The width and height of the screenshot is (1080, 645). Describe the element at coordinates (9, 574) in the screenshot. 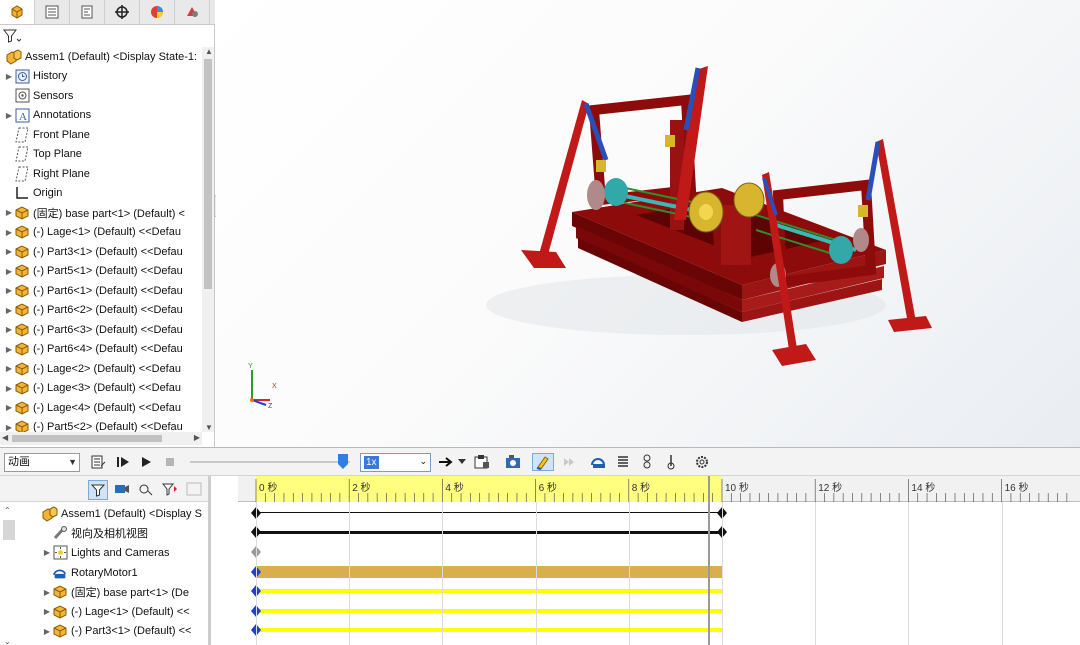

I see `motion-tree-scrollbar: ⌃ ⌄` at that location.